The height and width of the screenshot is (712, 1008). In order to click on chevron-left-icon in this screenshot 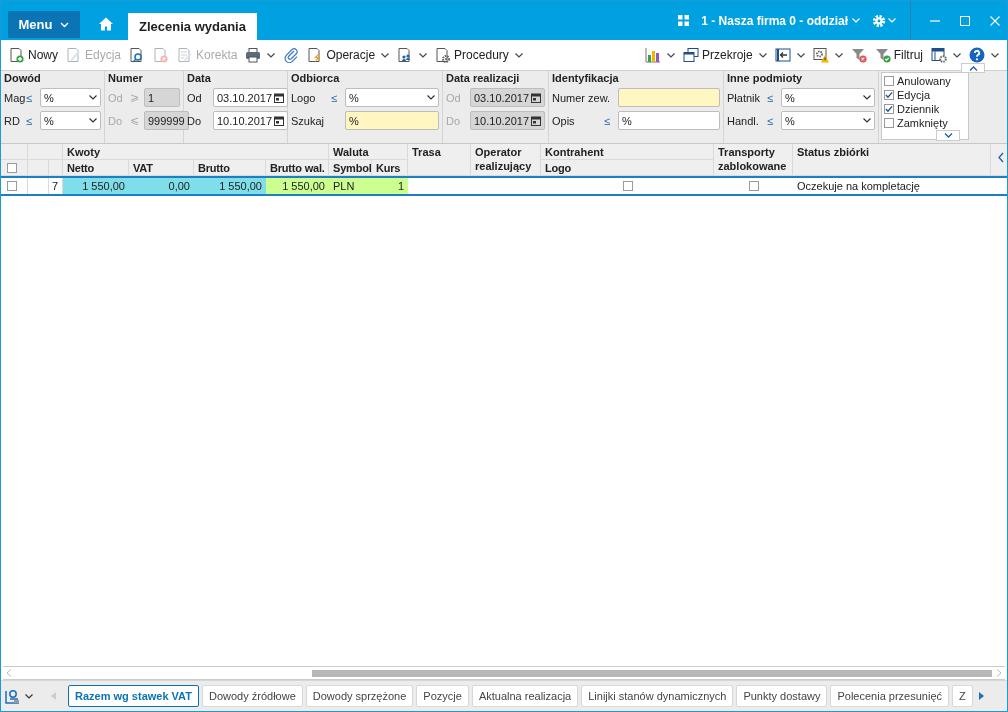, I will do `click(1001, 157)`.